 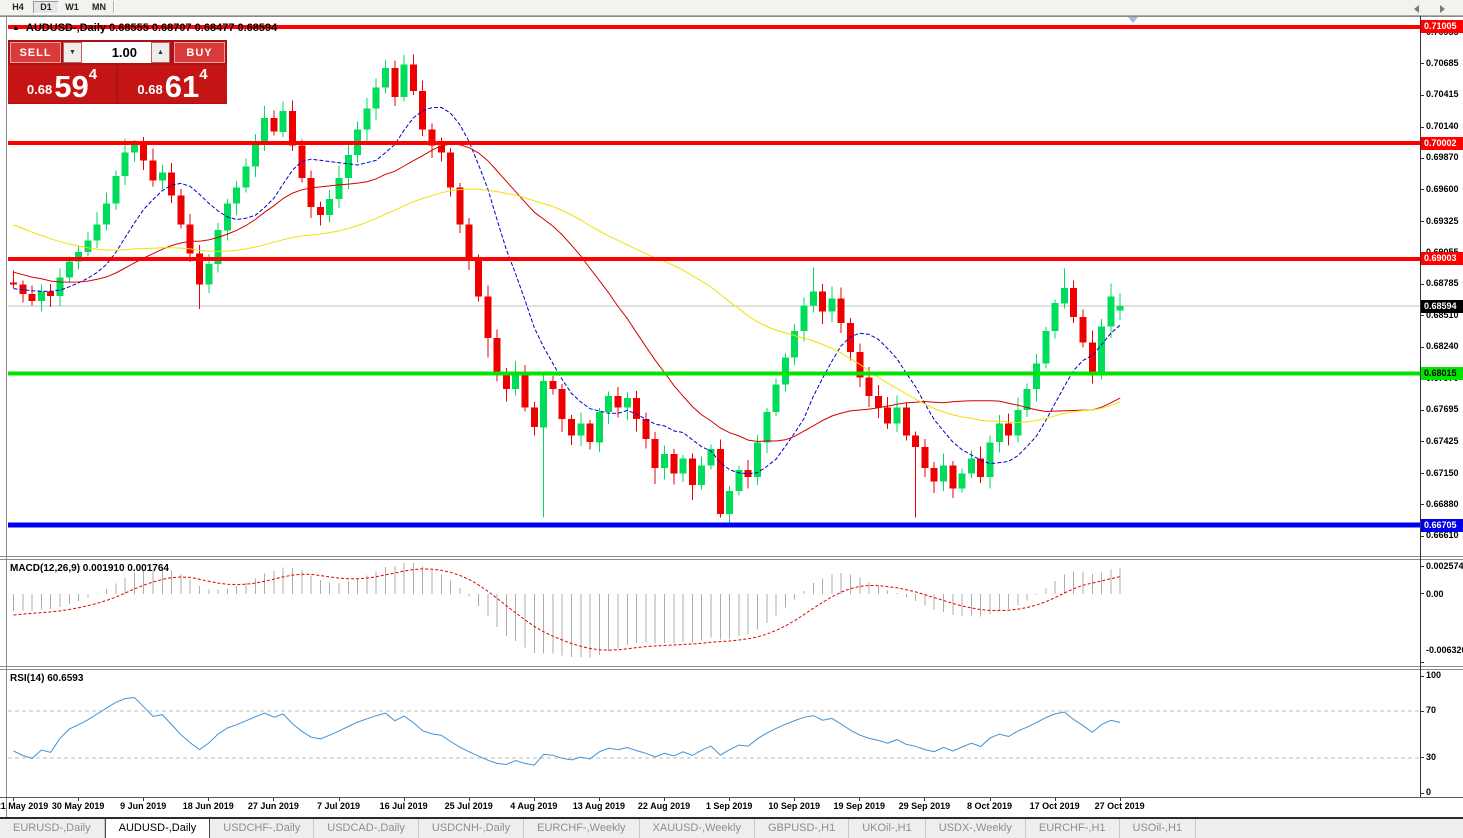 What do you see at coordinates (199, 52) in the screenshot?
I see `buy-button: BUY` at bounding box center [199, 52].